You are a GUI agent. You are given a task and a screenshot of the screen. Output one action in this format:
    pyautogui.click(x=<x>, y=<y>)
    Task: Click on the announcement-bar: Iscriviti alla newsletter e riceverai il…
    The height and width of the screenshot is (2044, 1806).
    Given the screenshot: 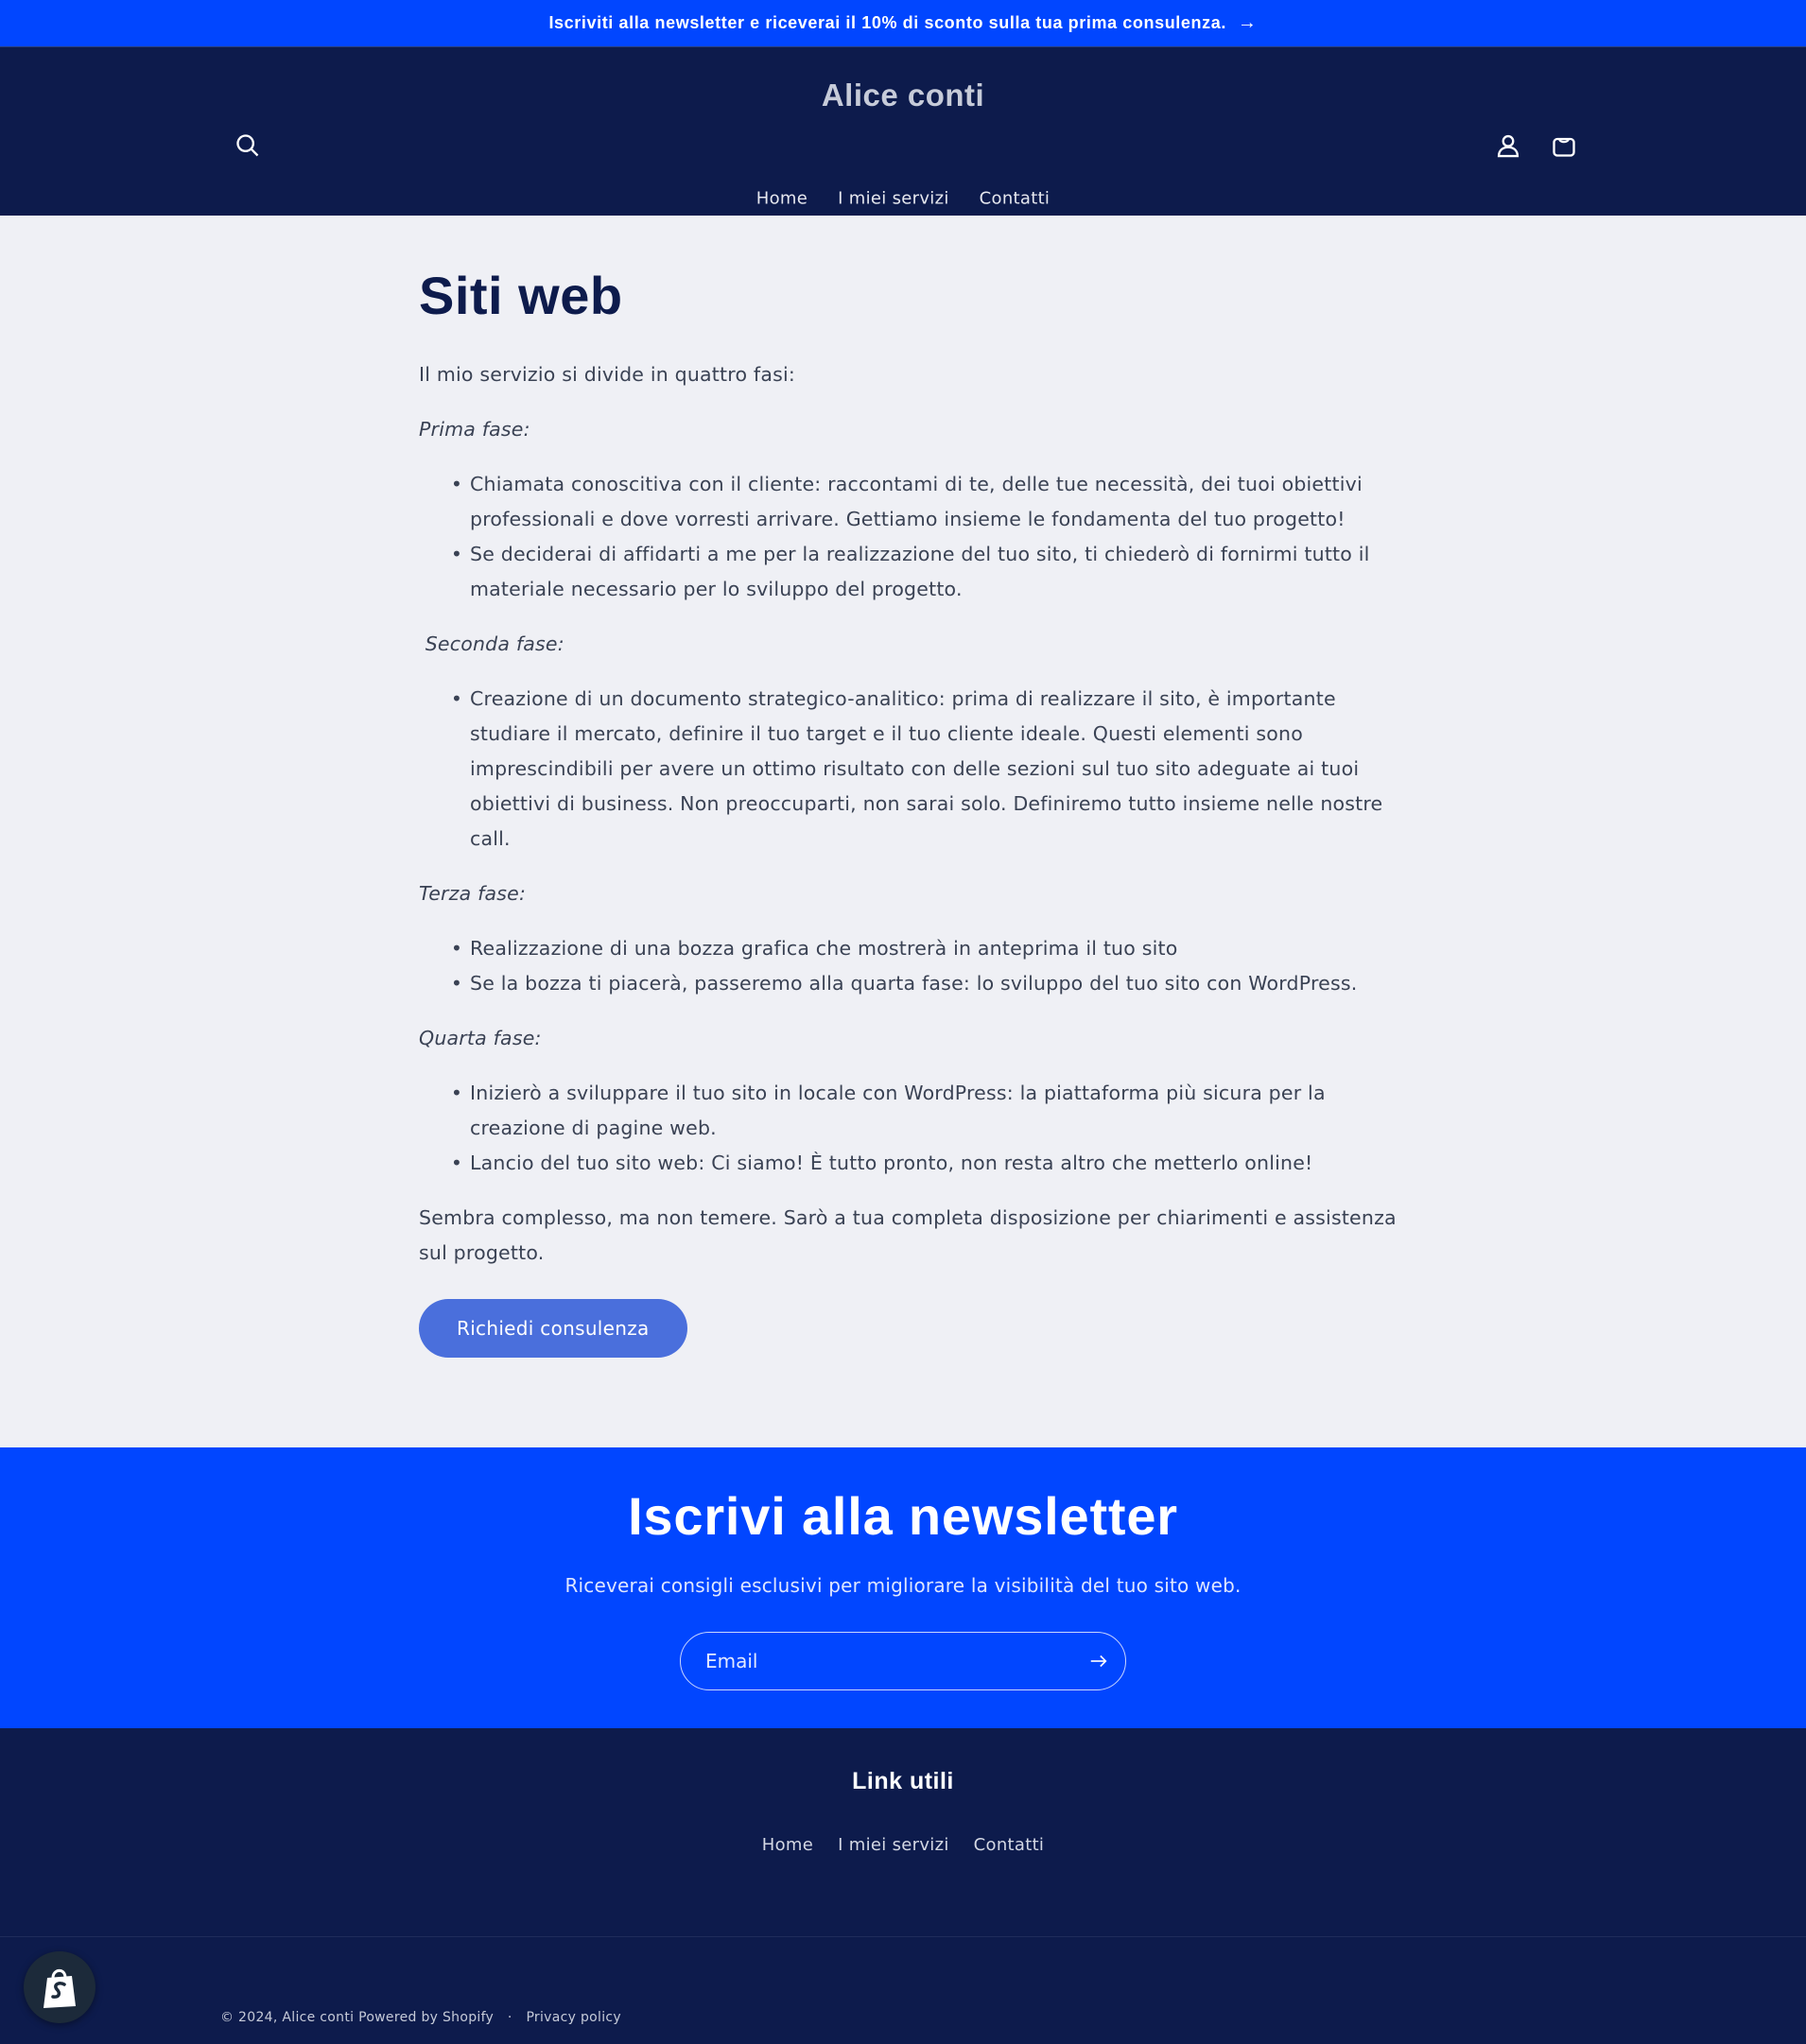 What is the action you would take?
    pyautogui.click(x=903, y=23)
    